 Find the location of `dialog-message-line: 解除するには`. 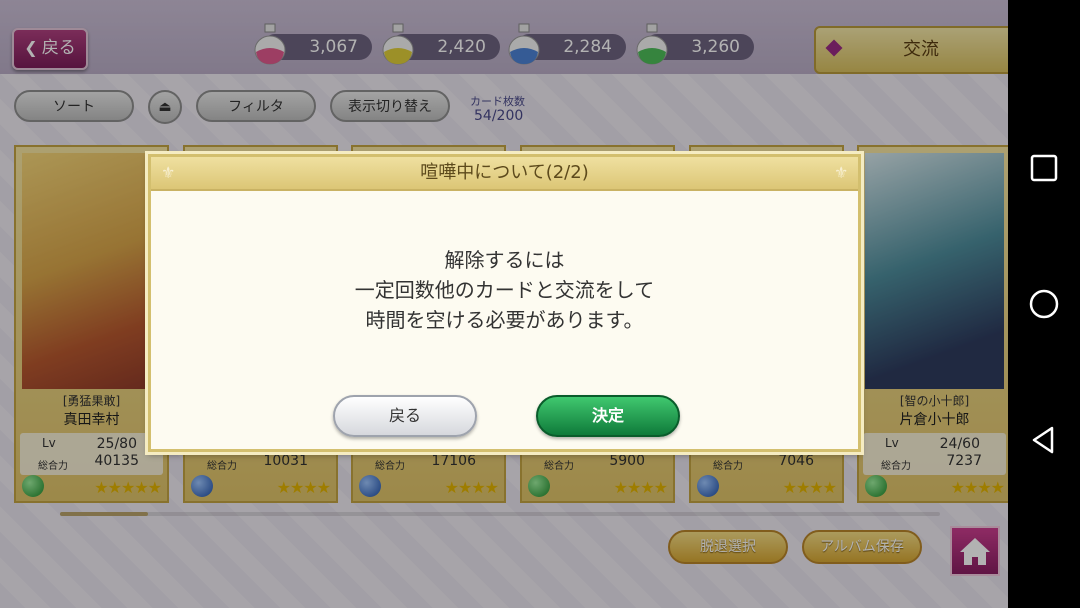

dialog-message-line: 解除するには is located at coordinates (504, 260).